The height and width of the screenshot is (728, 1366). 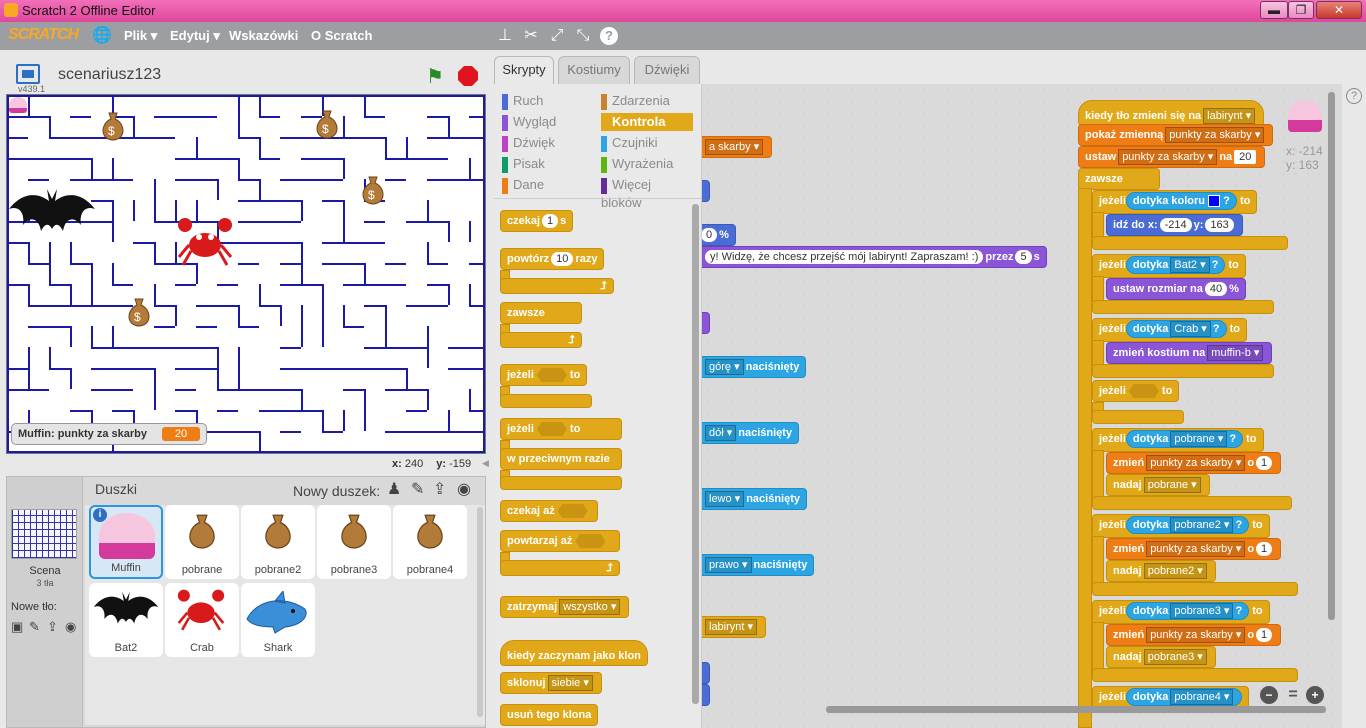 I want to click on category-sensing: Czujniki, so click(x=647, y=143).